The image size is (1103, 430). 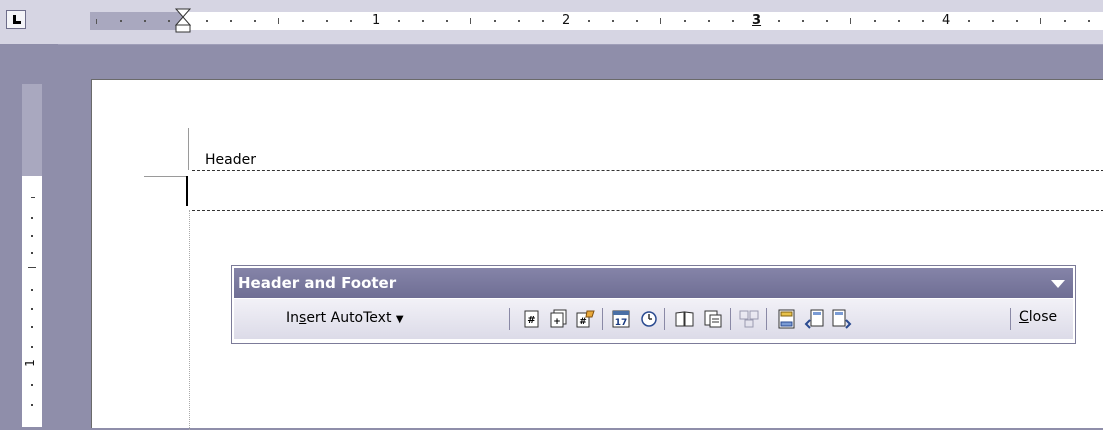 What do you see at coordinates (230, 160) in the screenshot?
I see `header-region-label: Header` at bounding box center [230, 160].